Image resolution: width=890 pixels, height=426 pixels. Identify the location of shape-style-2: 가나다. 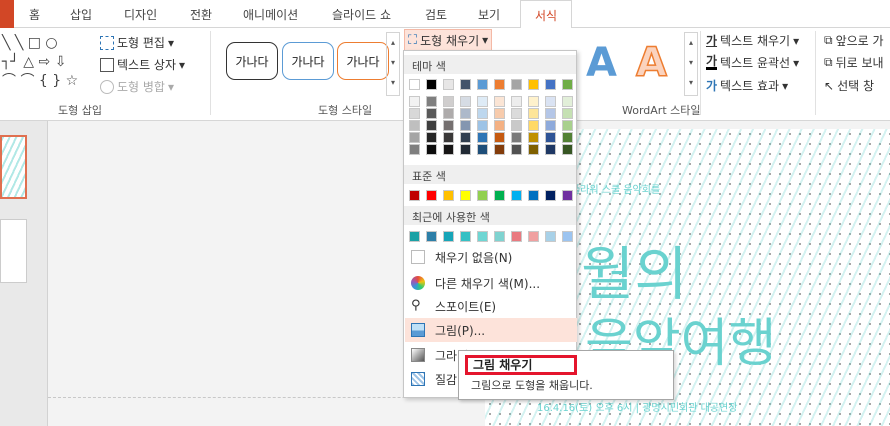
(308, 61).